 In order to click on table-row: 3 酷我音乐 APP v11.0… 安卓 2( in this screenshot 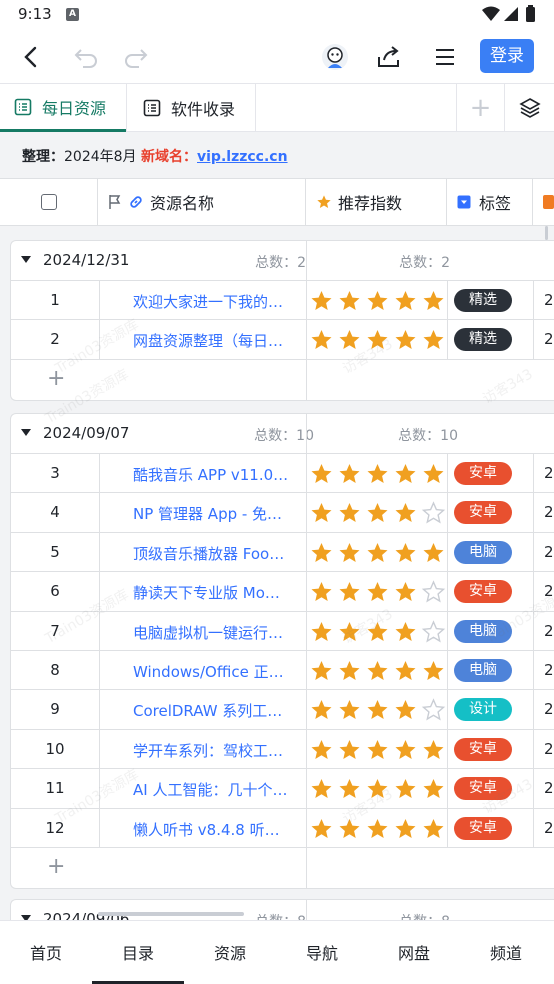, I will do `click(282, 474)`.